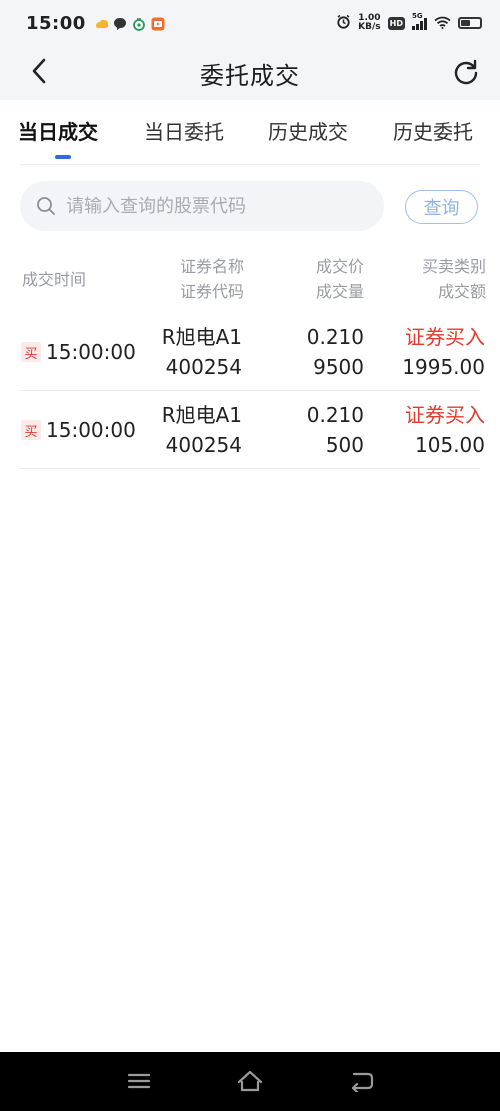 Image resolution: width=500 pixels, height=1111 pixels. Describe the element at coordinates (250, 468) in the screenshot. I see `row-divider` at that location.